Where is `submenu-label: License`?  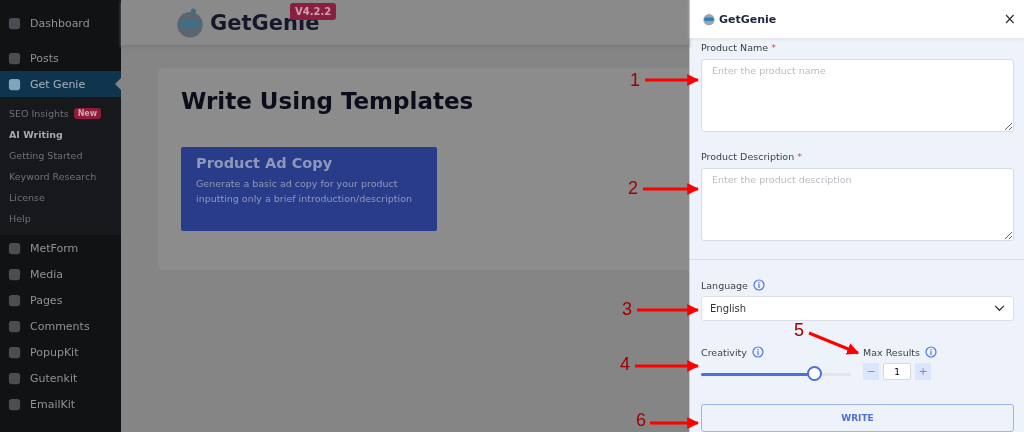
submenu-label: License is located at coordinates (27, 197).